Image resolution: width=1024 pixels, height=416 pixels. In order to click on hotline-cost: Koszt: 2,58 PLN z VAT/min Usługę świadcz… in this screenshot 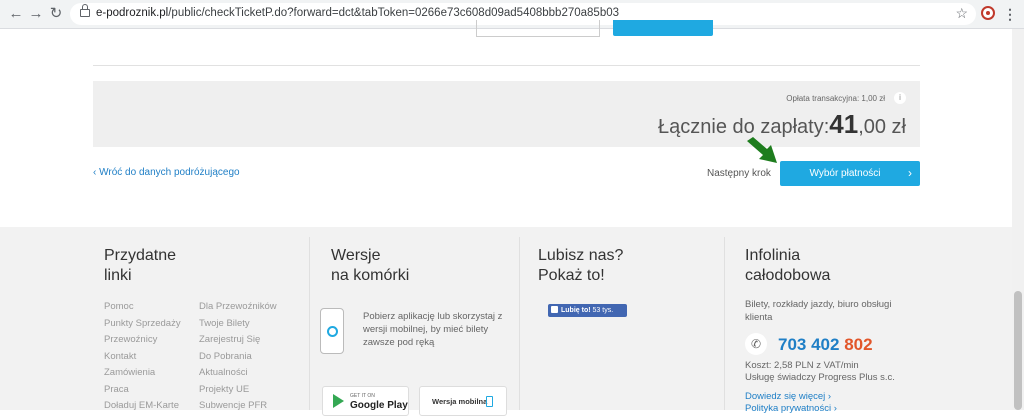, I will do `click(820, 371)`.